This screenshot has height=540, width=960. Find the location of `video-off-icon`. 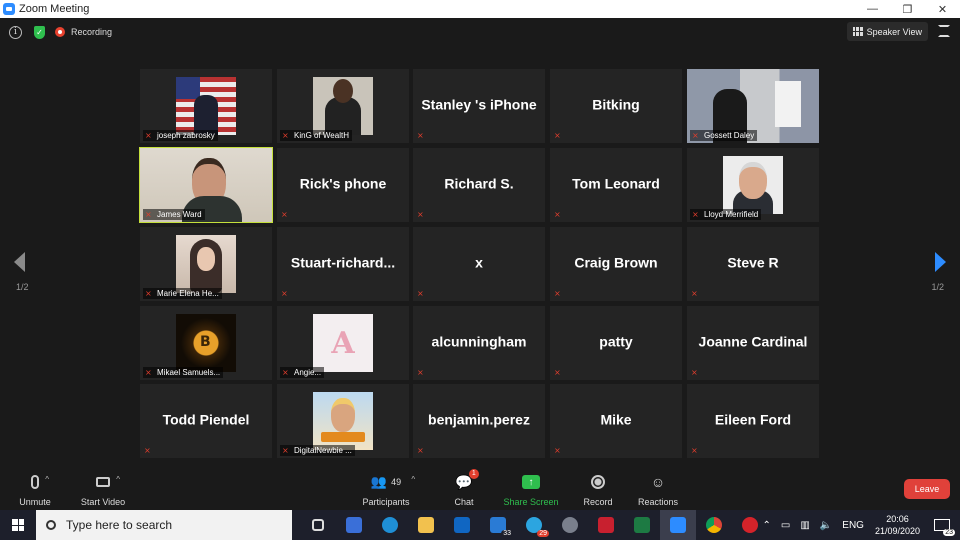

video-off-icon is located at coordinates (103, 482).